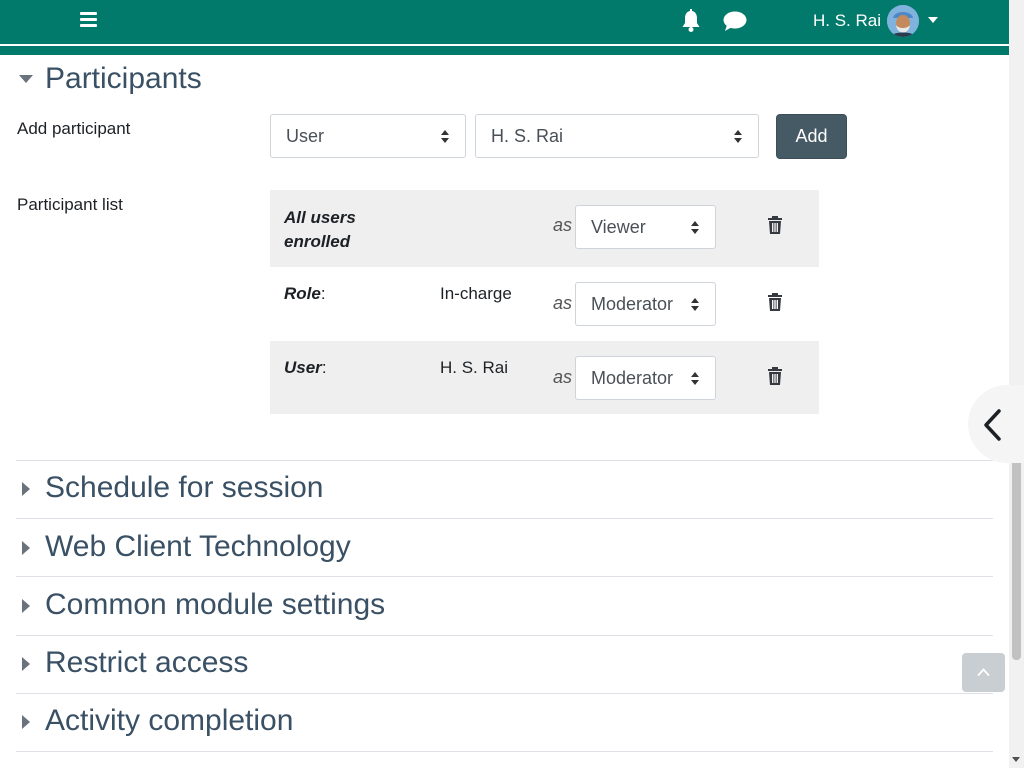  I want to click on participant-row: All users enrolled as Viewer, so click(544, 228).